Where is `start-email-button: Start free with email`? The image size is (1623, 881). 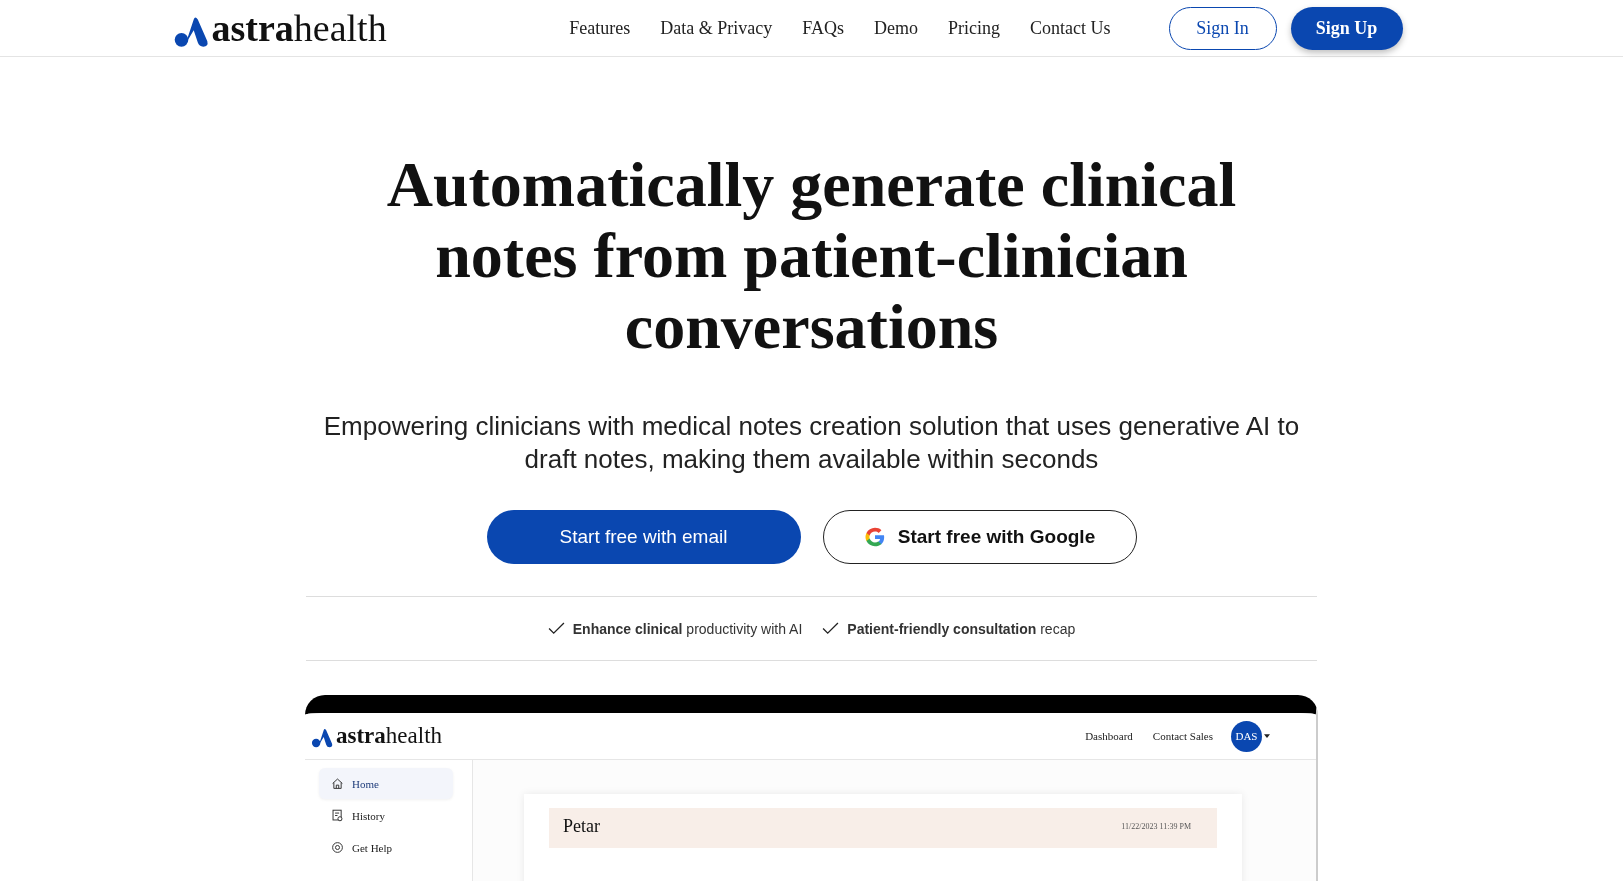
start-email-button: Start free with email is located at coordinates (643, 537).